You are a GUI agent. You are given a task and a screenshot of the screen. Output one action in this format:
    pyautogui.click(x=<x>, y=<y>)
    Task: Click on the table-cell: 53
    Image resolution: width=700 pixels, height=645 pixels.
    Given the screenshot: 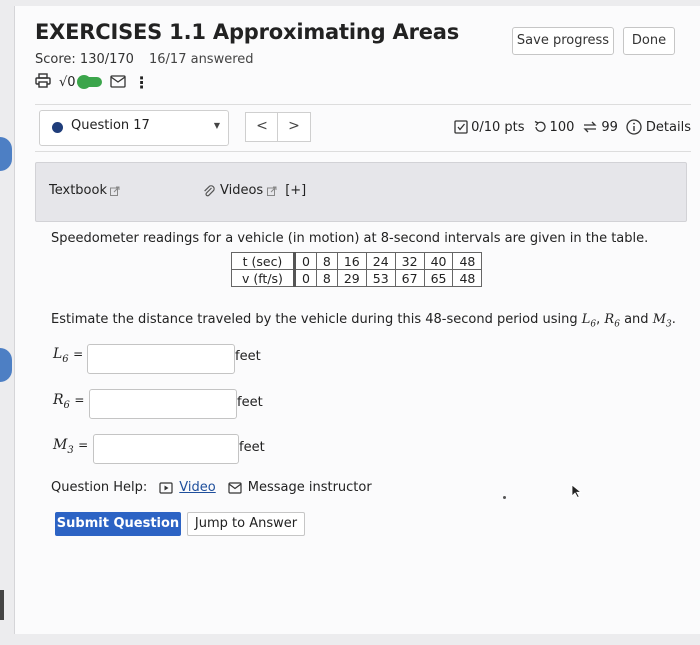 What is the action you would take?
    pyautogui.click(x=380, y=278)
    